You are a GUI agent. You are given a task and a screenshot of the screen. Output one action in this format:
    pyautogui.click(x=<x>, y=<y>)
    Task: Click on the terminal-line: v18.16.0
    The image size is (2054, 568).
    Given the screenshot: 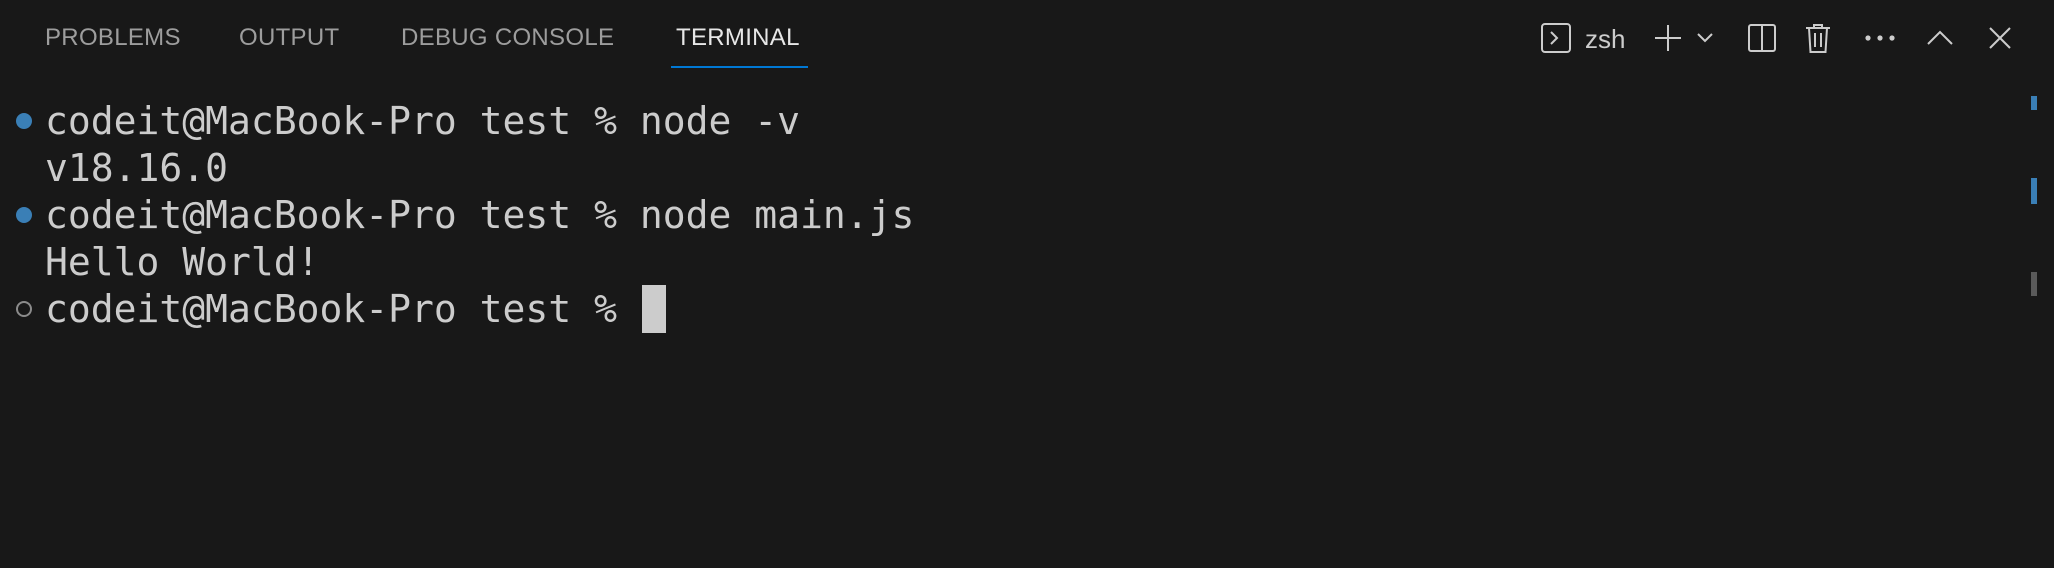 What is the action you would take?
    pyautogui.click(x=137, y=168)
    